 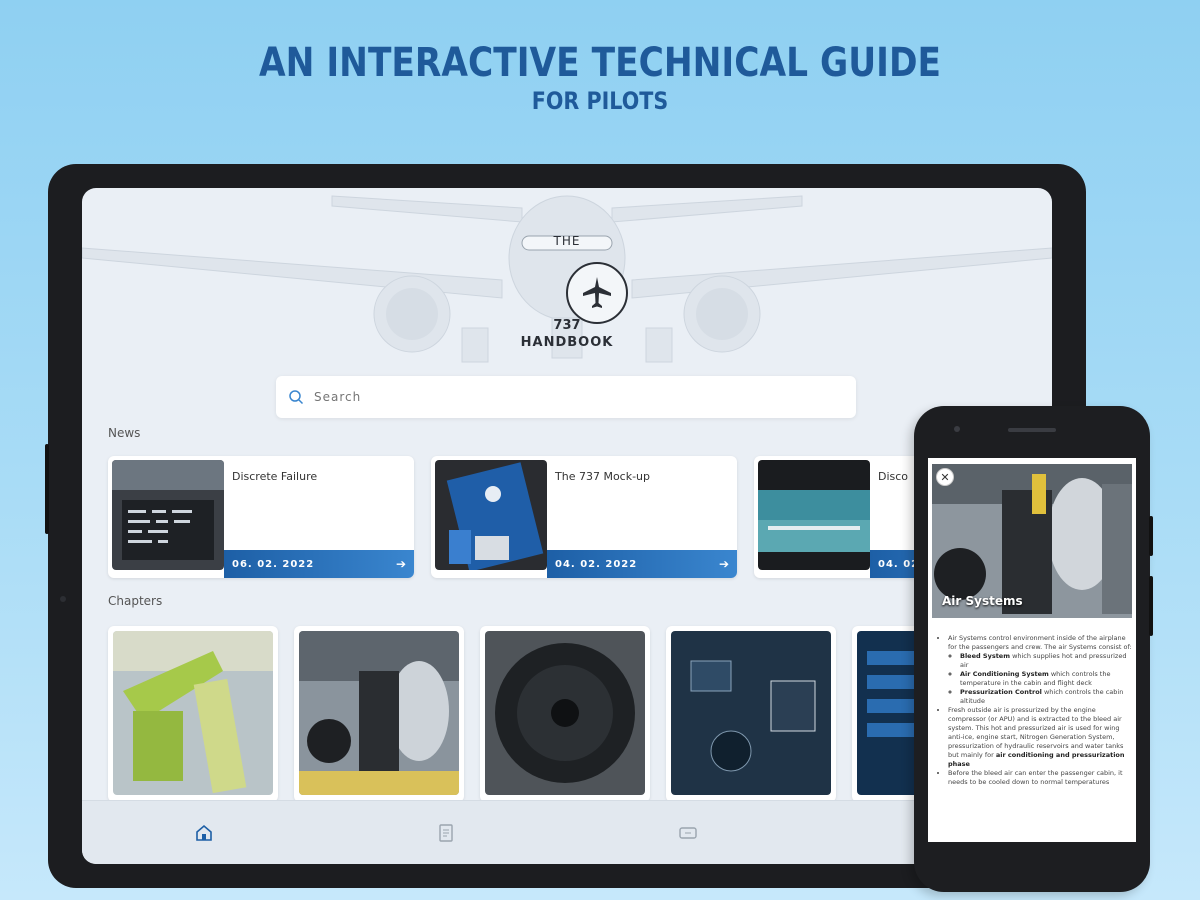 I want to click on chapters-heading: Chapters, so click(x=135, y=601).